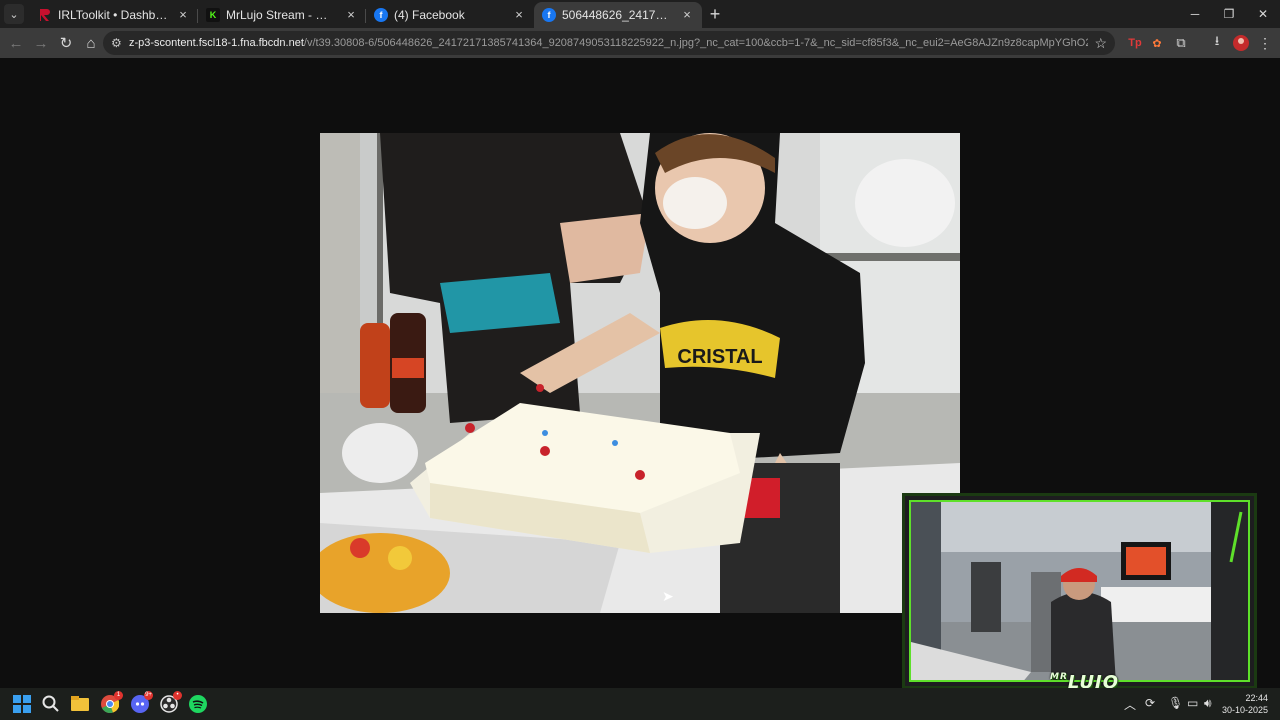  Describe the element at coordinates (1208, 703) in the screenshot. I see `volume-icon: 🔊︎` at that location.